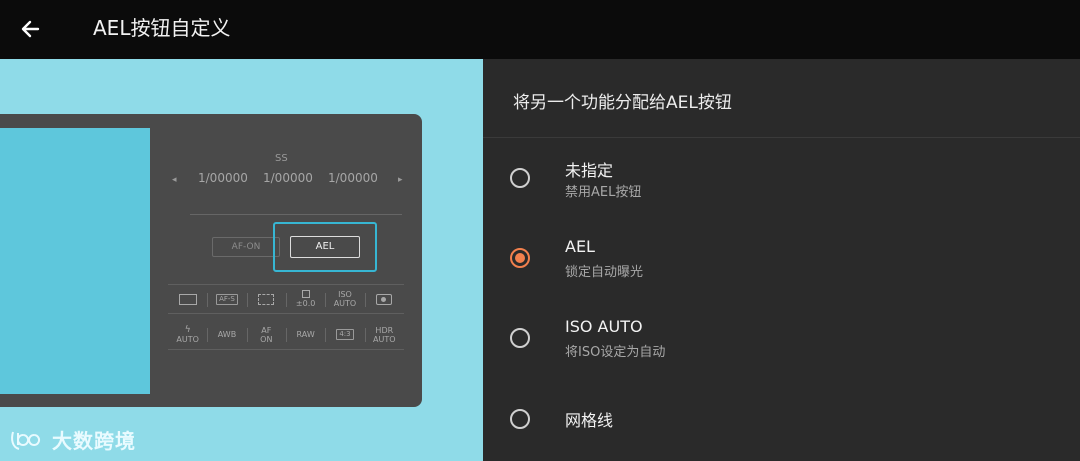 This screenshot has height=461, width=1080. I want to click on exposure-comp-cell: ±0.0, so click(305, 299).